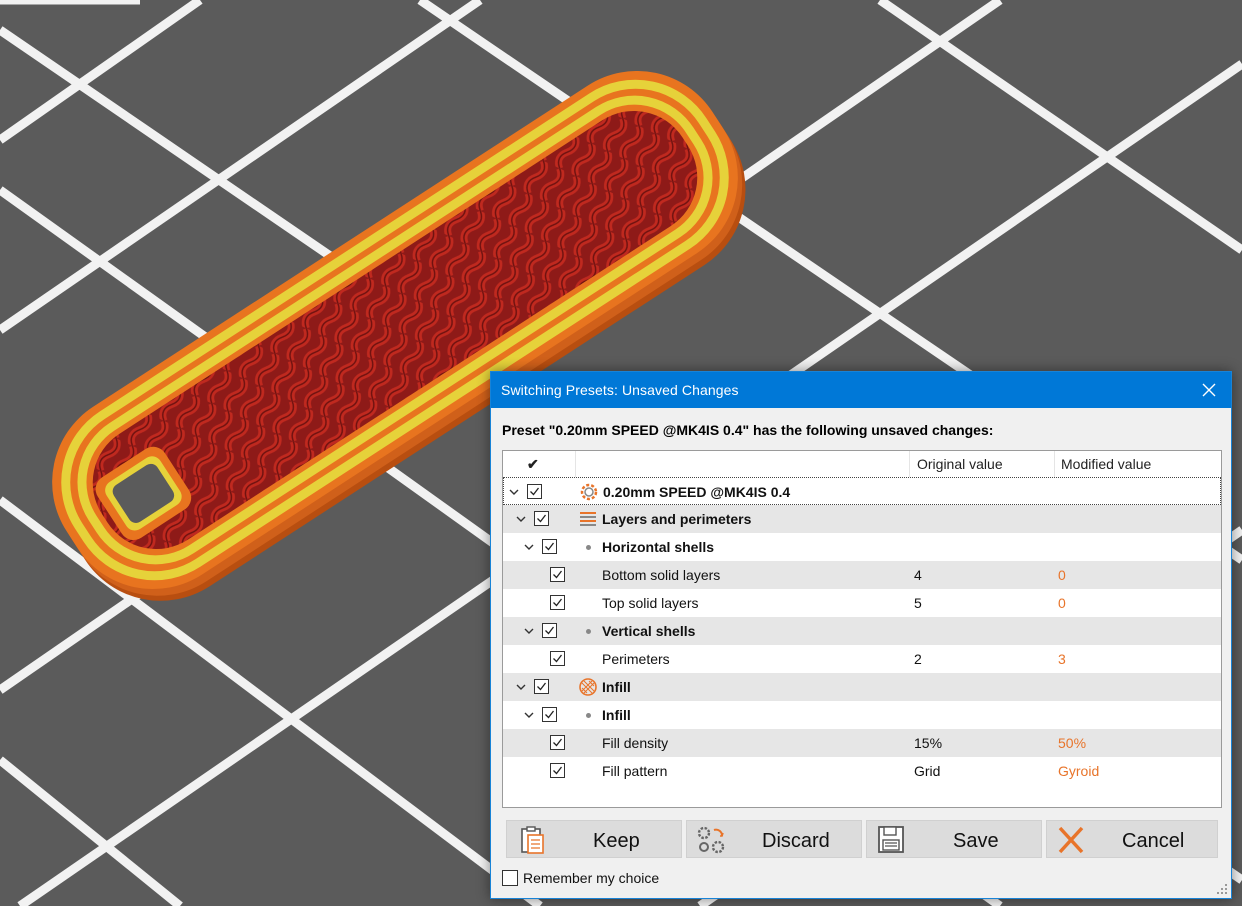 The width and height of the screenshot is (1242, 906). I want to click on discard-button: Discard, so click(774, 839).